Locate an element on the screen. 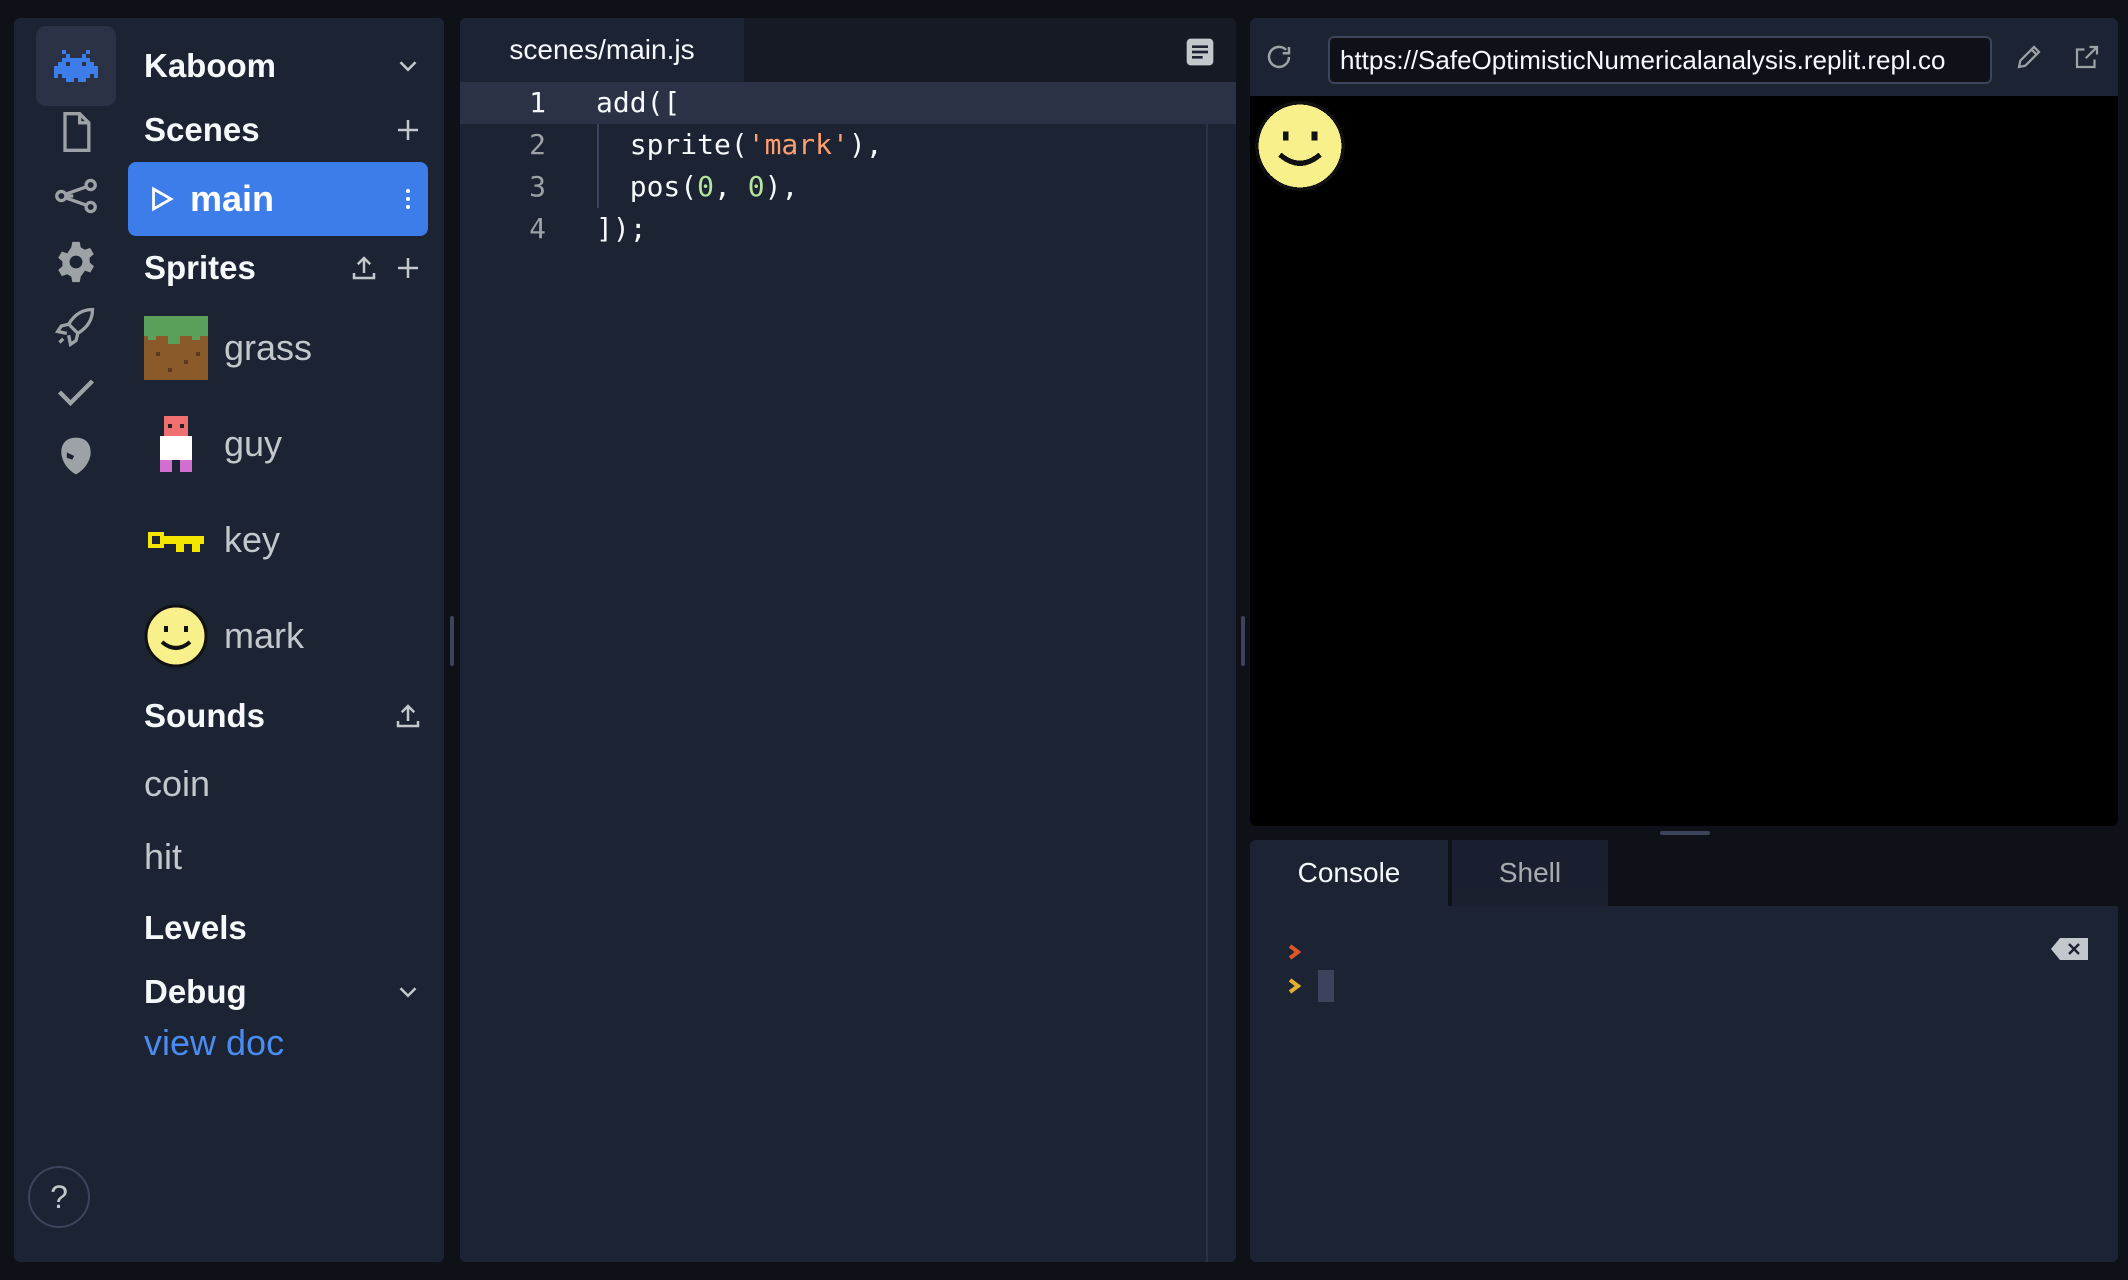 The image size is (2128, 1280). editor-resize-handle is located at coordinates (1243, 641).